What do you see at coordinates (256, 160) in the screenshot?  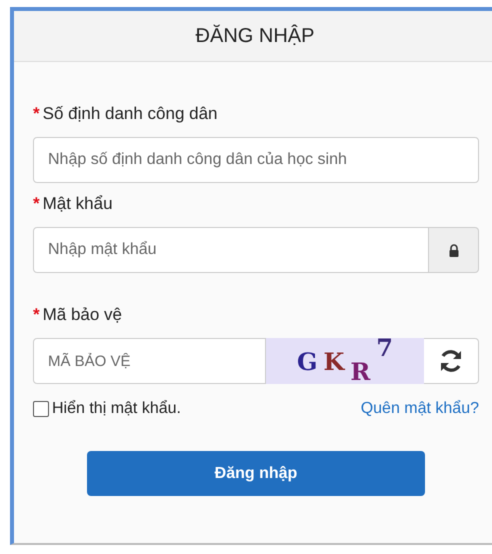 I see `input-field: Nhập số định danh công dân của học sinh` at bounding box center [256, 160].